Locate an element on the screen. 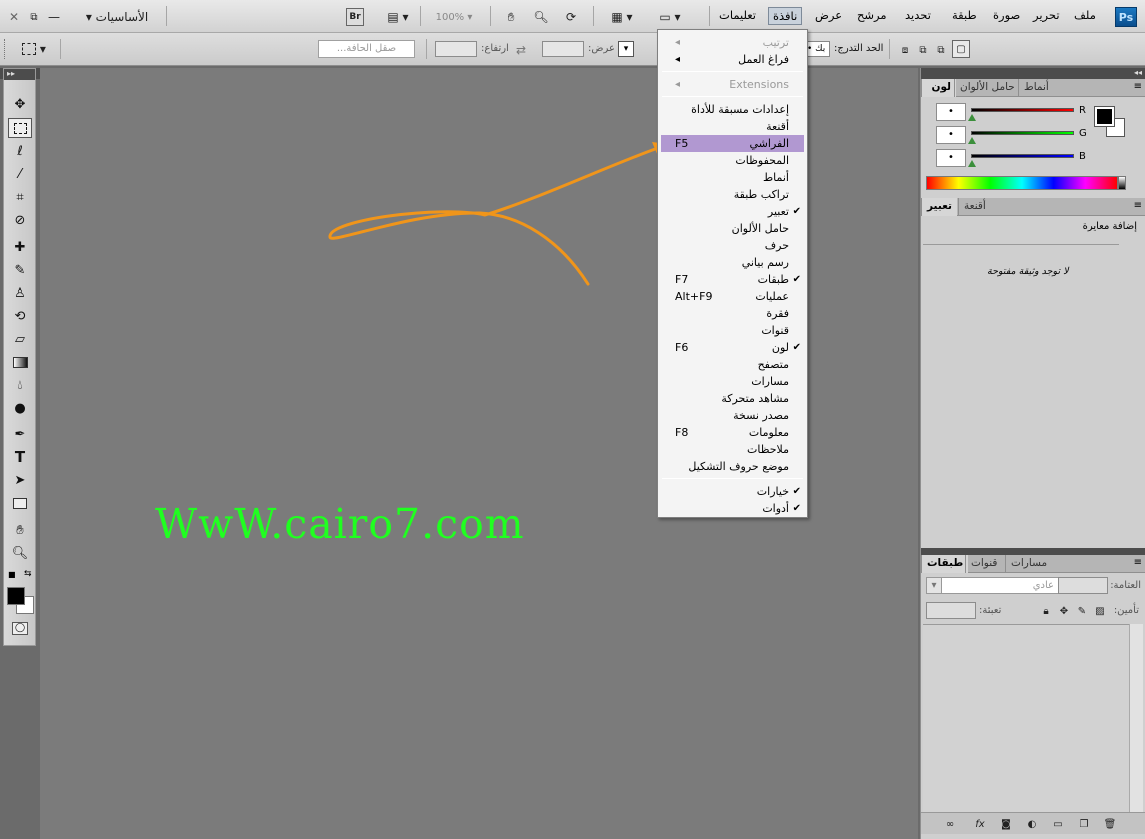 This screenshot has width=1145, height=839. extras-icon: ▤ ▾ is located at coordinates (398, 17).